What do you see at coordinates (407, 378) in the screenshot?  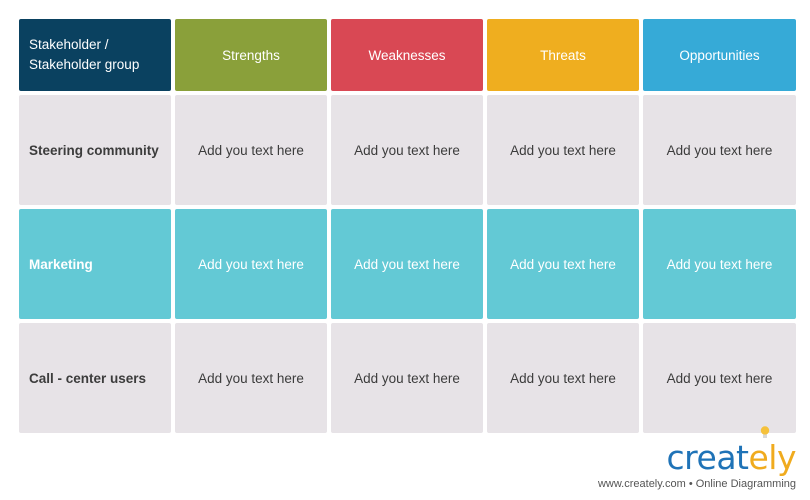 I see `cell-callcenter-weaknesses: Add you text here` at bounding box center [407, 378].